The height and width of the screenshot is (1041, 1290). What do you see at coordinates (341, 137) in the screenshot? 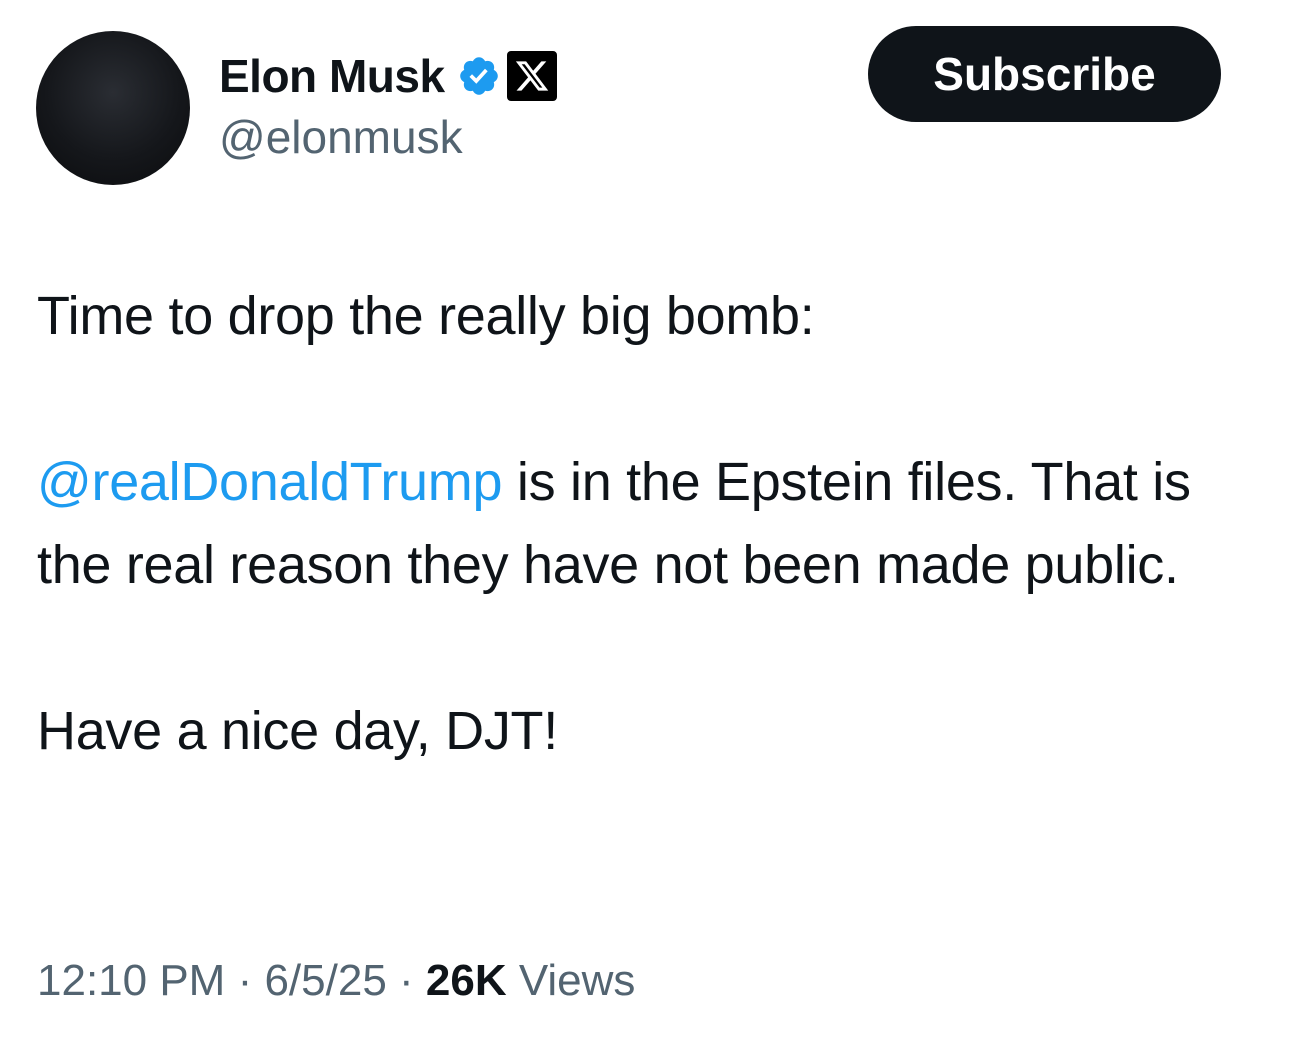
I see `author-handle: @elonmusk` at bounding box center [341, 137].